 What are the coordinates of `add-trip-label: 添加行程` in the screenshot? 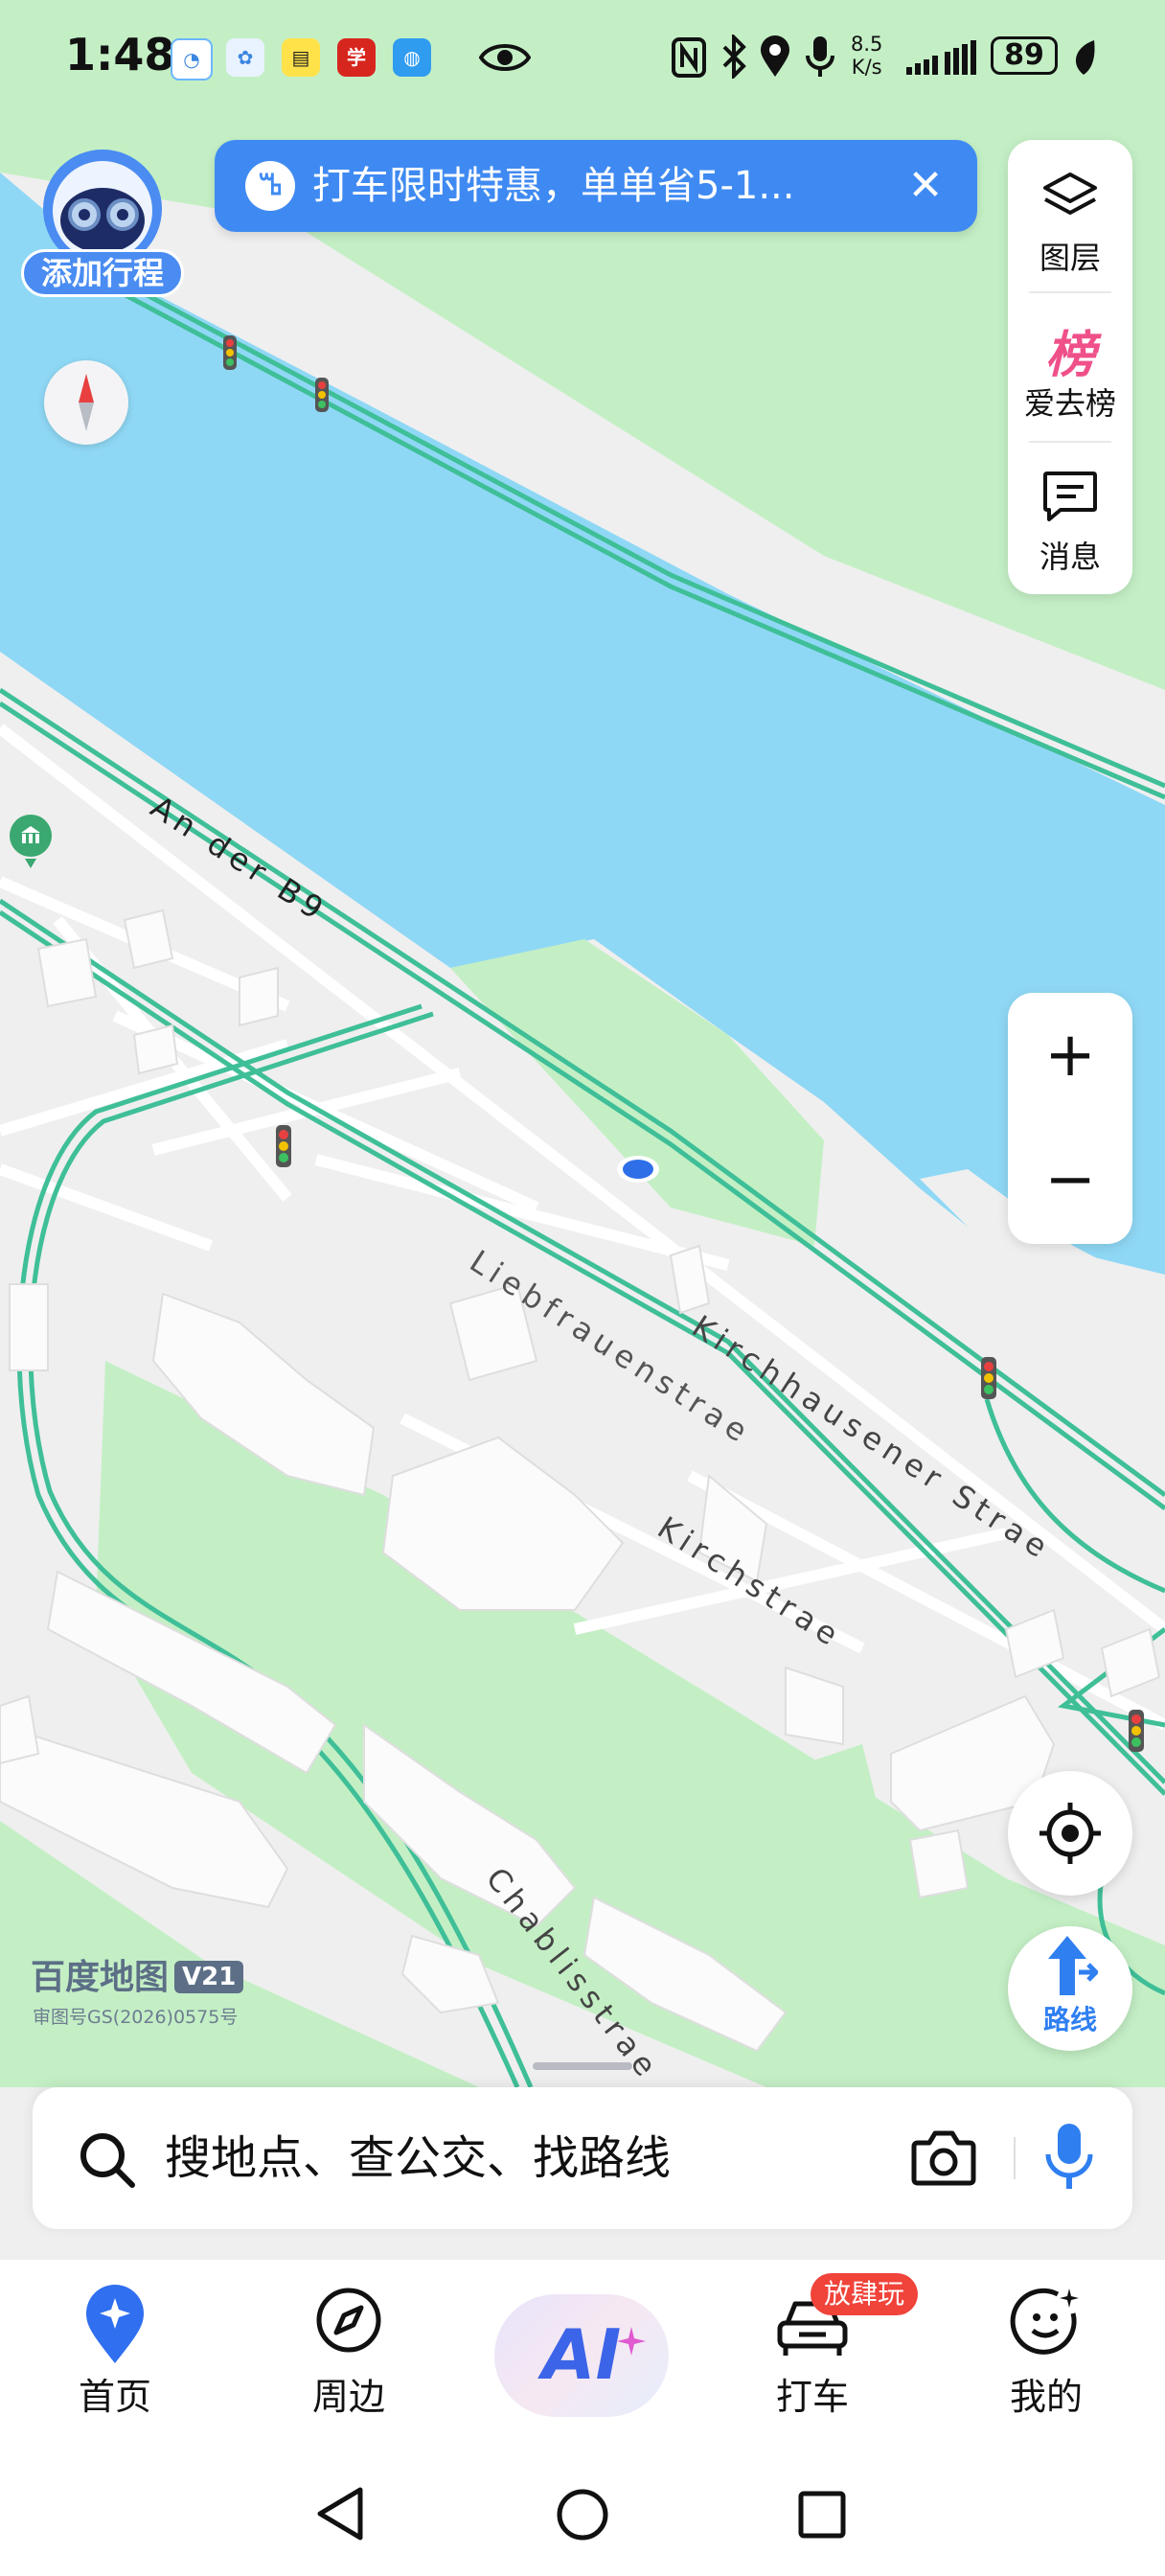 It's located at (103, 273).